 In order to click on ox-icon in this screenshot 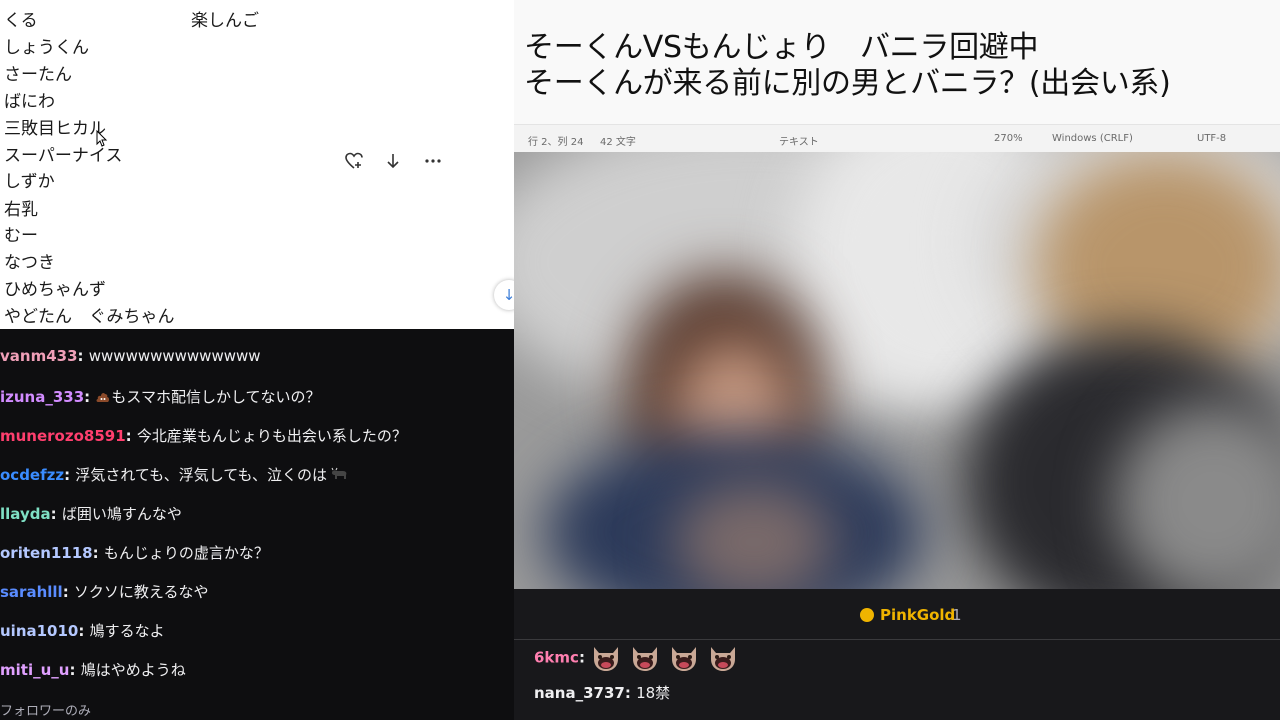, I will do `click(338, 474)`.